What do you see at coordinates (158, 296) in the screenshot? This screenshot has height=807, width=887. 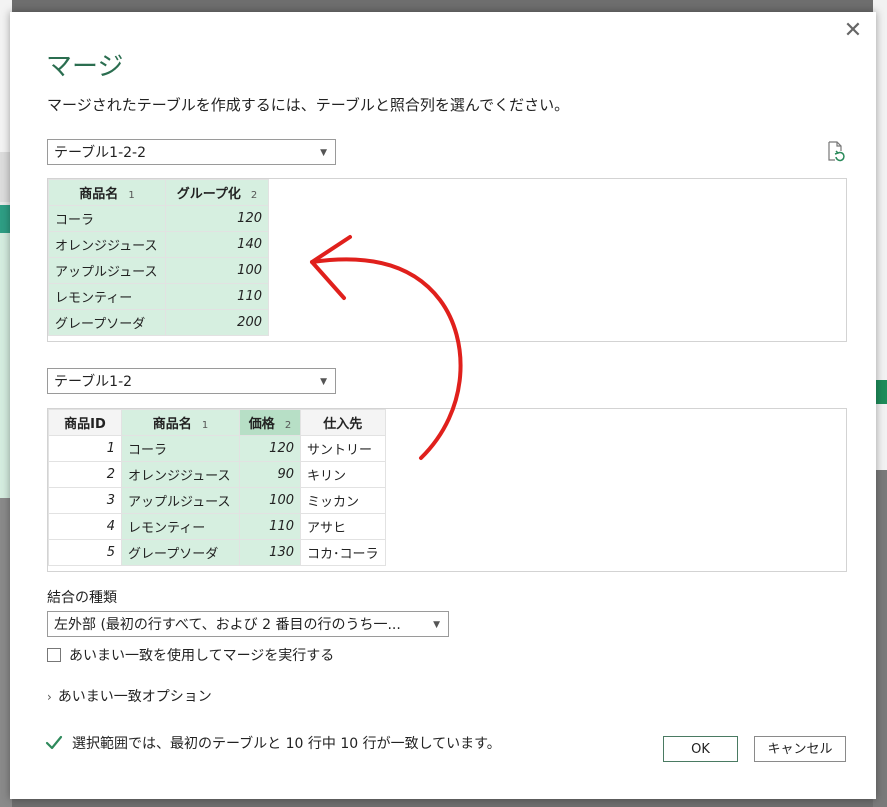 I see `table-row: レモンティー 110` at bounding box center [158, 296].